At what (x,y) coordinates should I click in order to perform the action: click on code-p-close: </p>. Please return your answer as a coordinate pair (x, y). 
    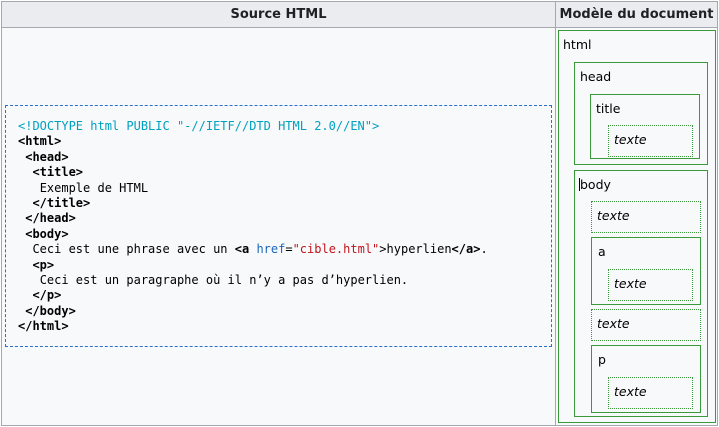
    Looking at the image, I should click on (47, 295).